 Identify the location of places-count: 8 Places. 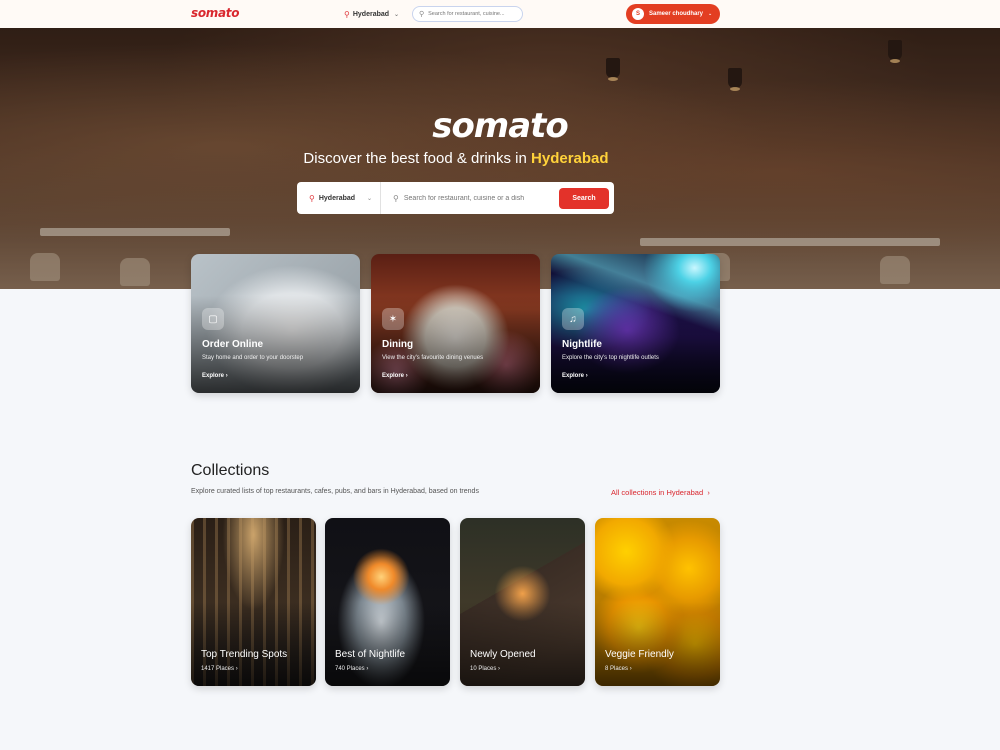
(617, 669).